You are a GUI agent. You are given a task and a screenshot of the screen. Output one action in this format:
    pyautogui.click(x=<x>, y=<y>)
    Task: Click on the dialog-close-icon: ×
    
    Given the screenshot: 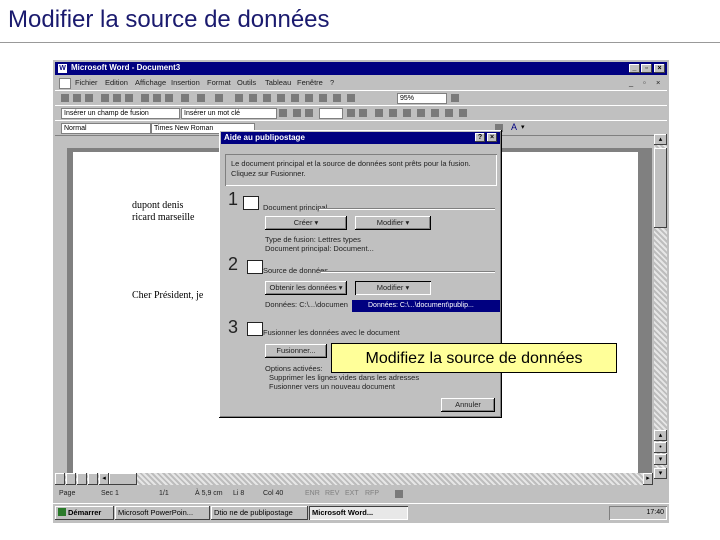 What is the action you would take?
    pyautogui.click(x=492, y=137)
    